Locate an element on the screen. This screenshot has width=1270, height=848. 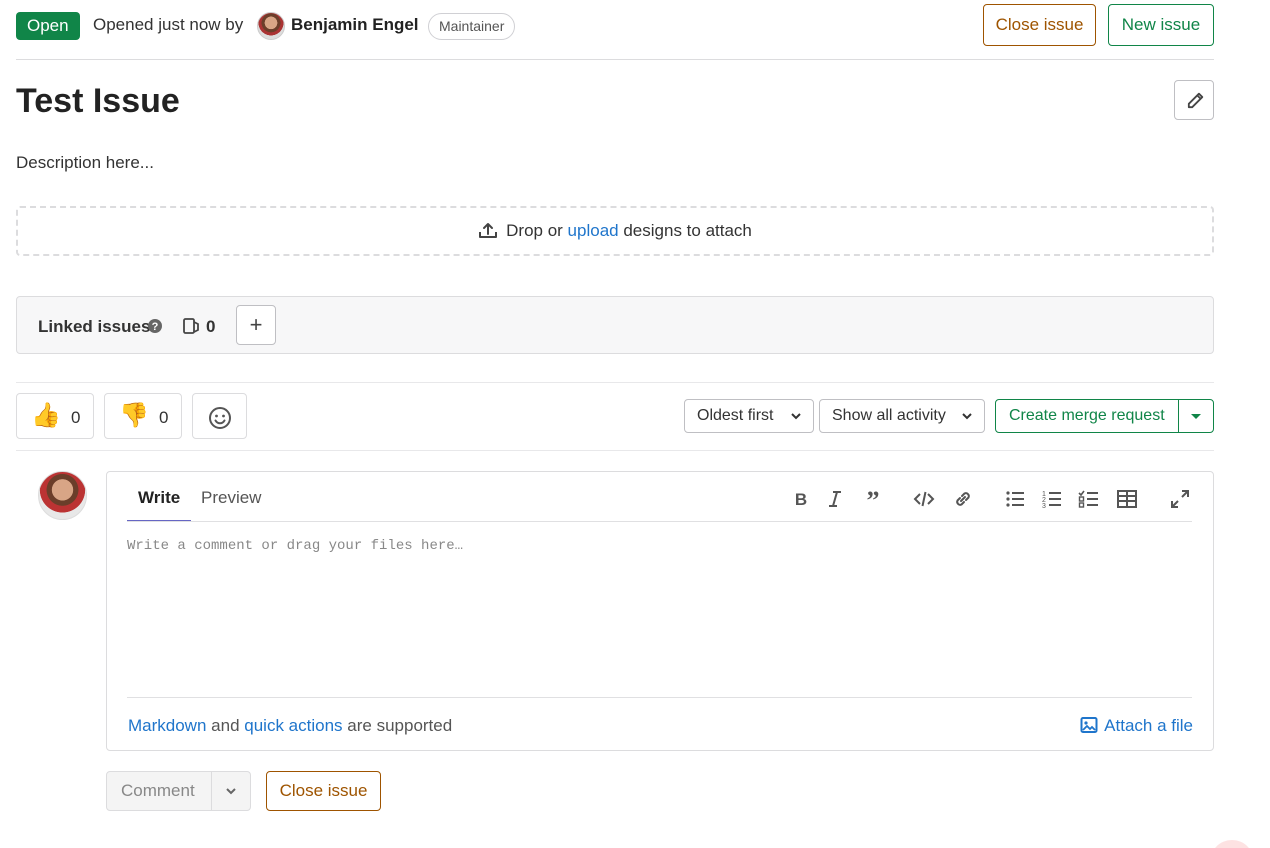
attach-file-button: Attach a file is located at coordinates (1136, 726).